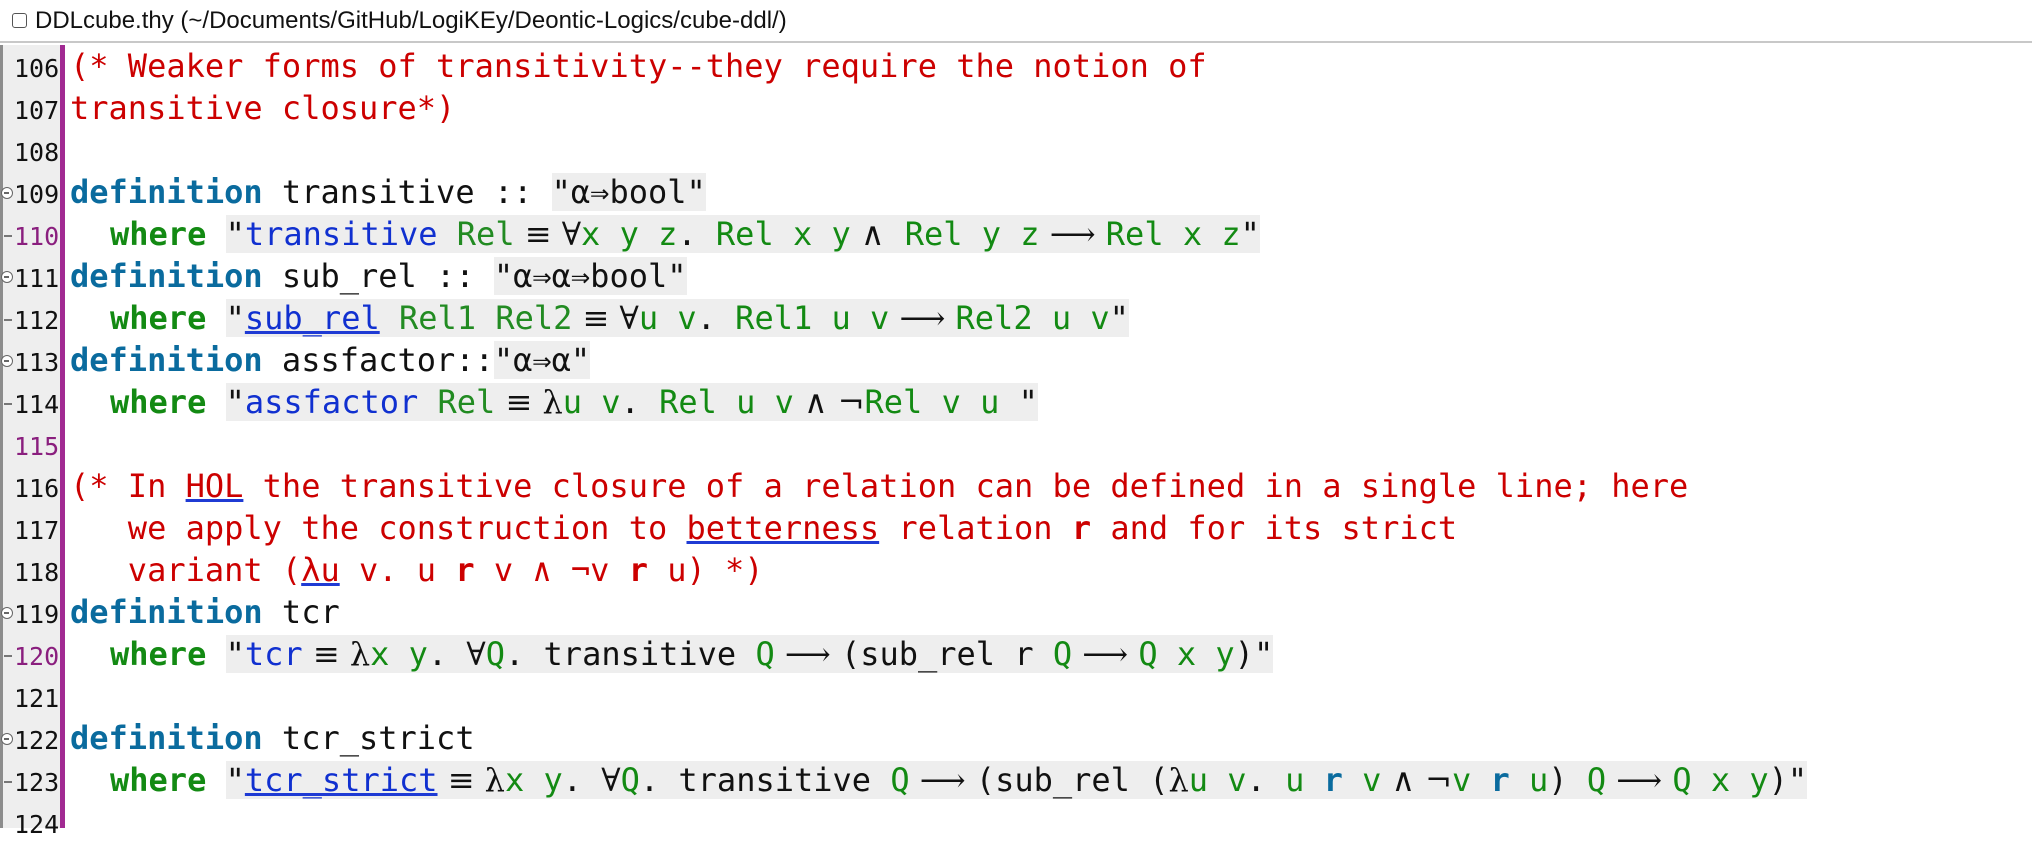  What do you see at coordinates (1438, 780) in the screenshot?
I see `not-symbol: ¬` at bounding box center [1438, 780].